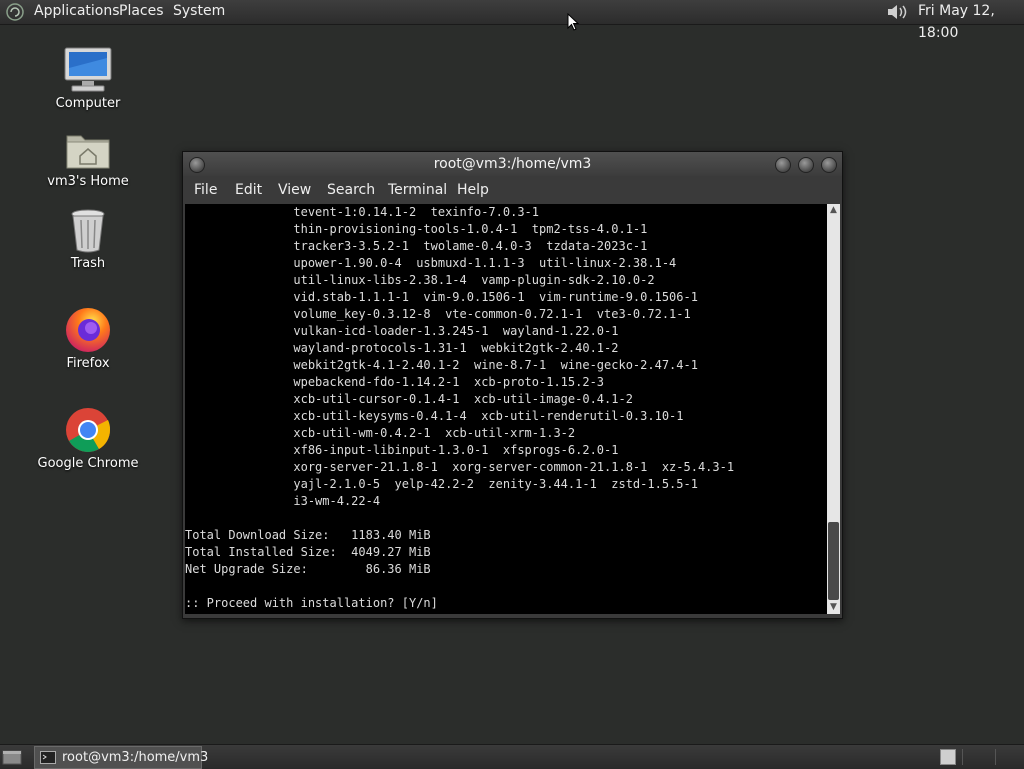 This screenshot has width=1024, height=769. Describe the element at coordinates (141, 12) in the screenshot. I see `places-menu: Places` at that location.